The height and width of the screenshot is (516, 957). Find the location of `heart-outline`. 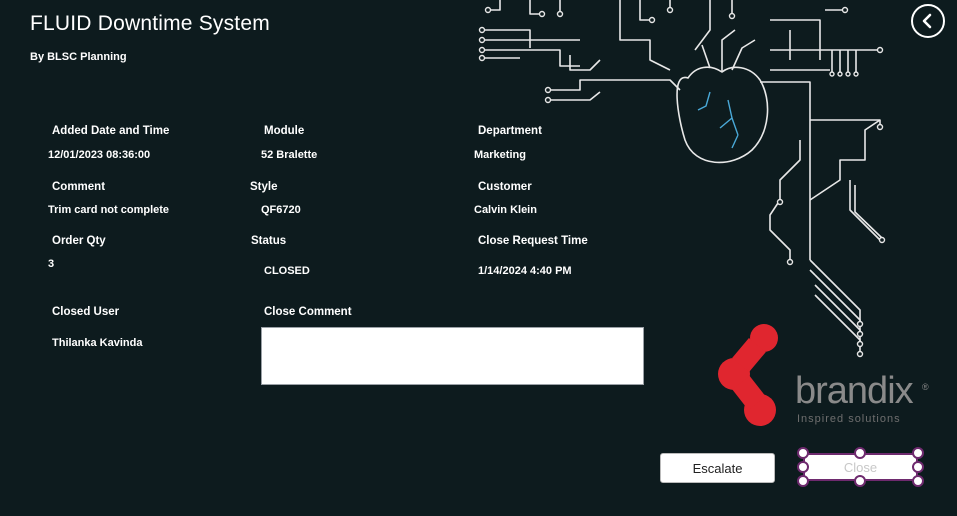

heart-outline is located at coordinates (722, 115).